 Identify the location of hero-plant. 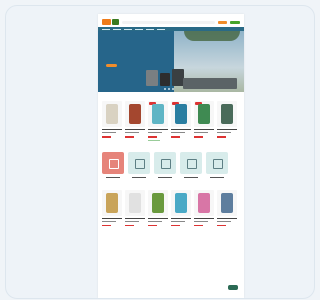
(212, 36).